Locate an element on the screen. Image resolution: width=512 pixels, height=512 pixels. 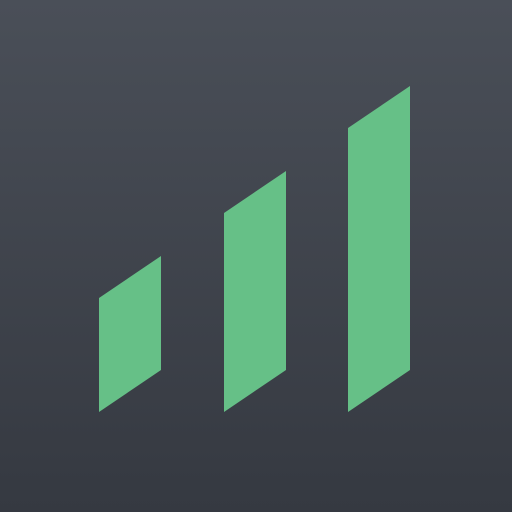
bar-large is located at coordinates (379, 249).